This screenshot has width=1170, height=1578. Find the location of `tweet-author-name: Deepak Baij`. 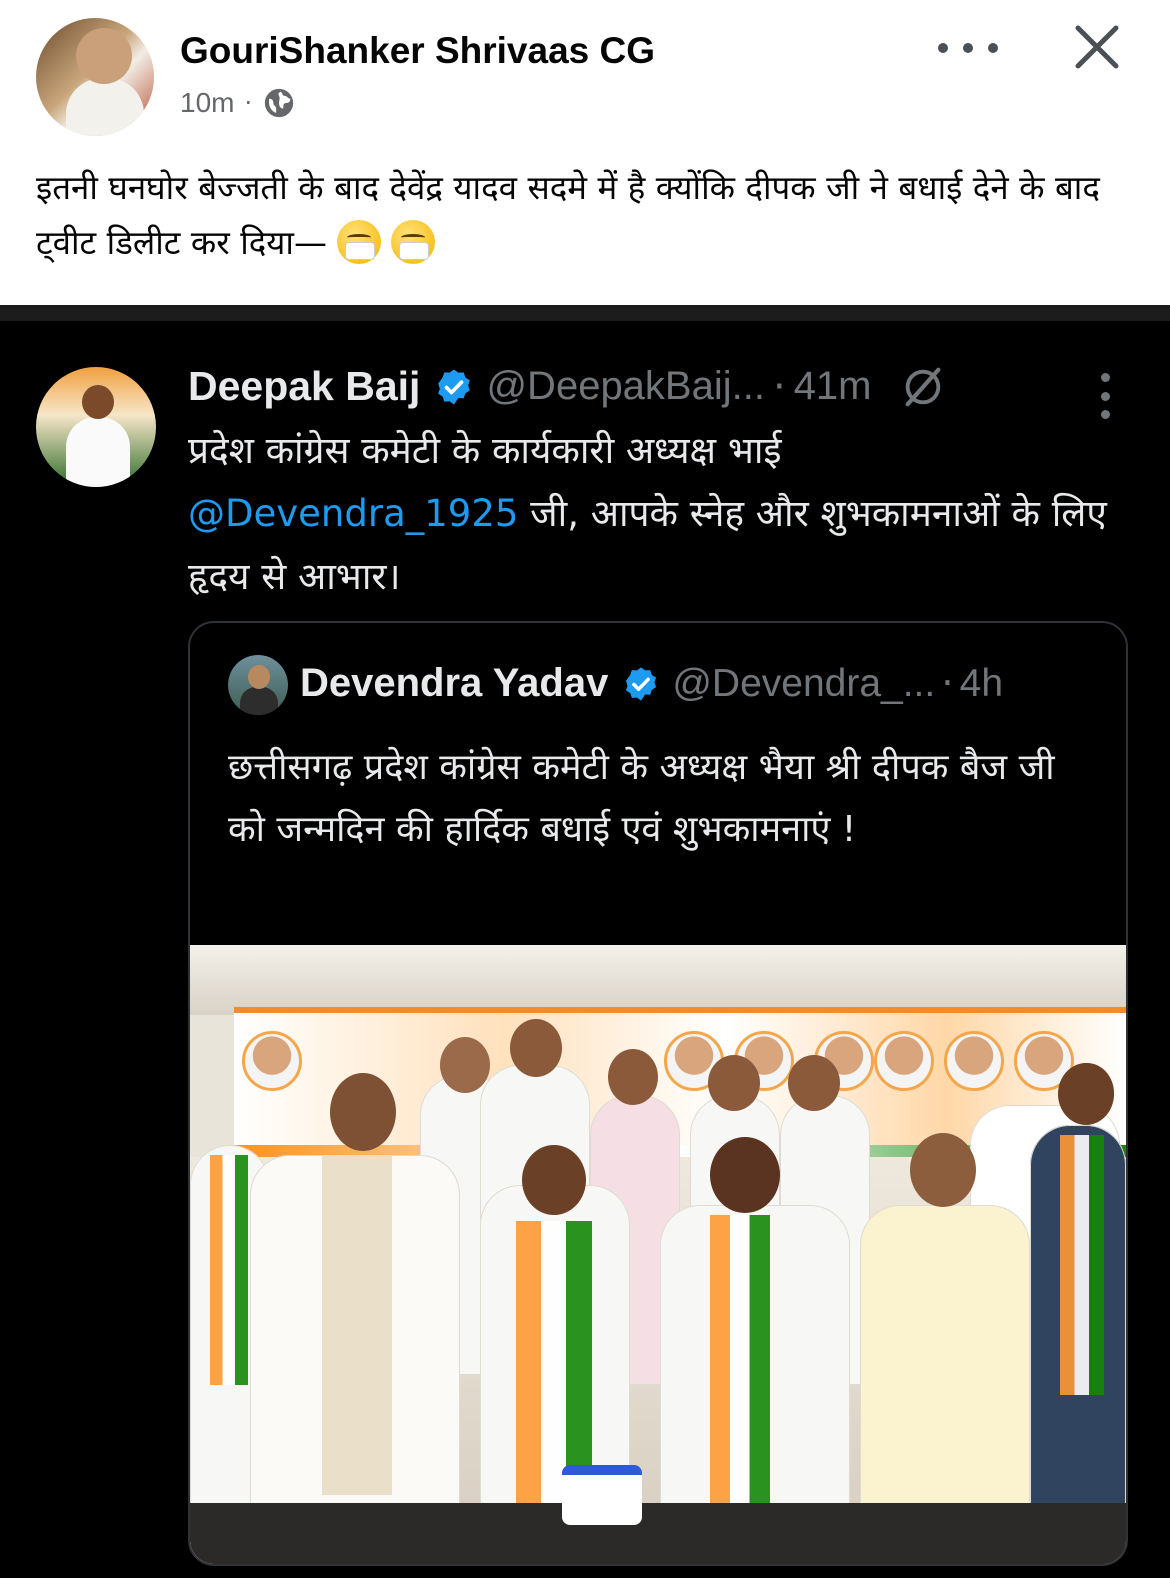

tweet-author-name: Deepak Baij is located at coordinates (304, 386).